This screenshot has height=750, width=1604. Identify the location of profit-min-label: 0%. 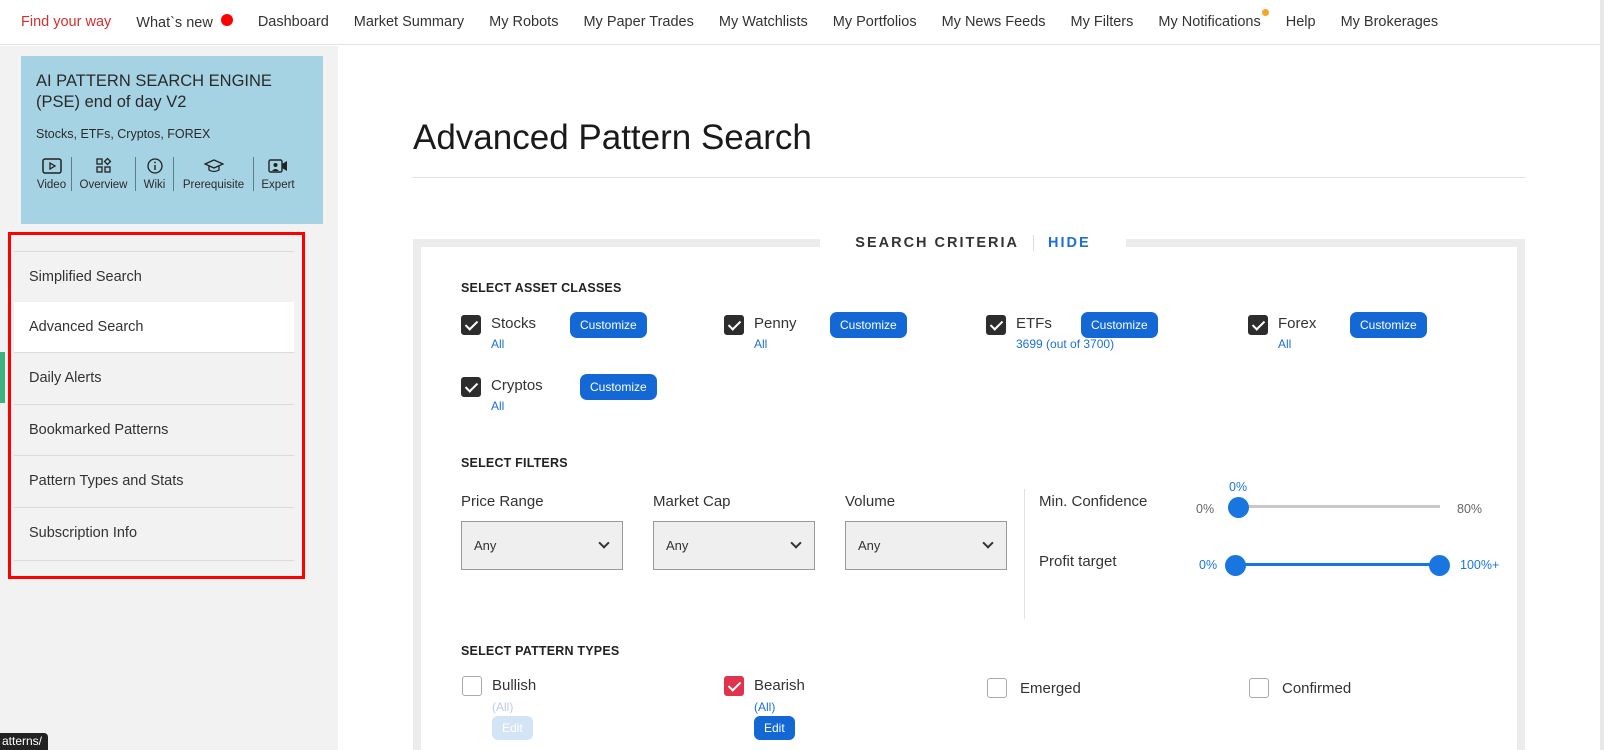
(1208, 565).